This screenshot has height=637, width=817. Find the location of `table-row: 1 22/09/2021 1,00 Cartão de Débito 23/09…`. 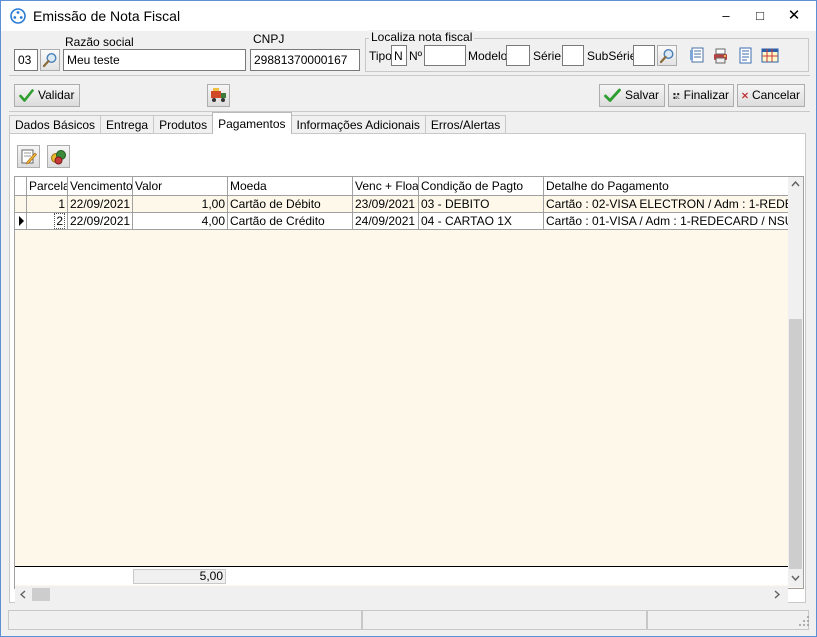

table-row: 1 22/09/2021 1,00 Cartão de Débito 23/09… is located at coordinates (402, 204).